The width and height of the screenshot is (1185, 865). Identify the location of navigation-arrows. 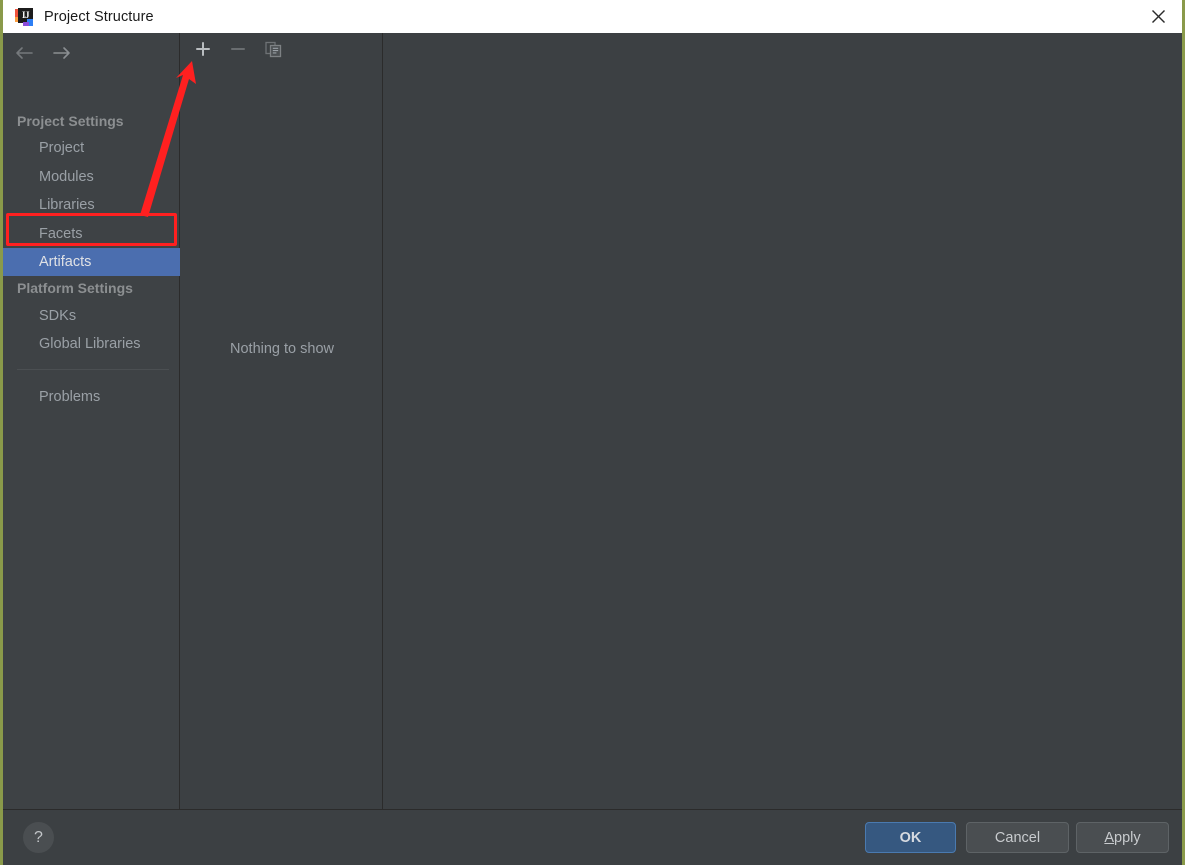
(91, 53).